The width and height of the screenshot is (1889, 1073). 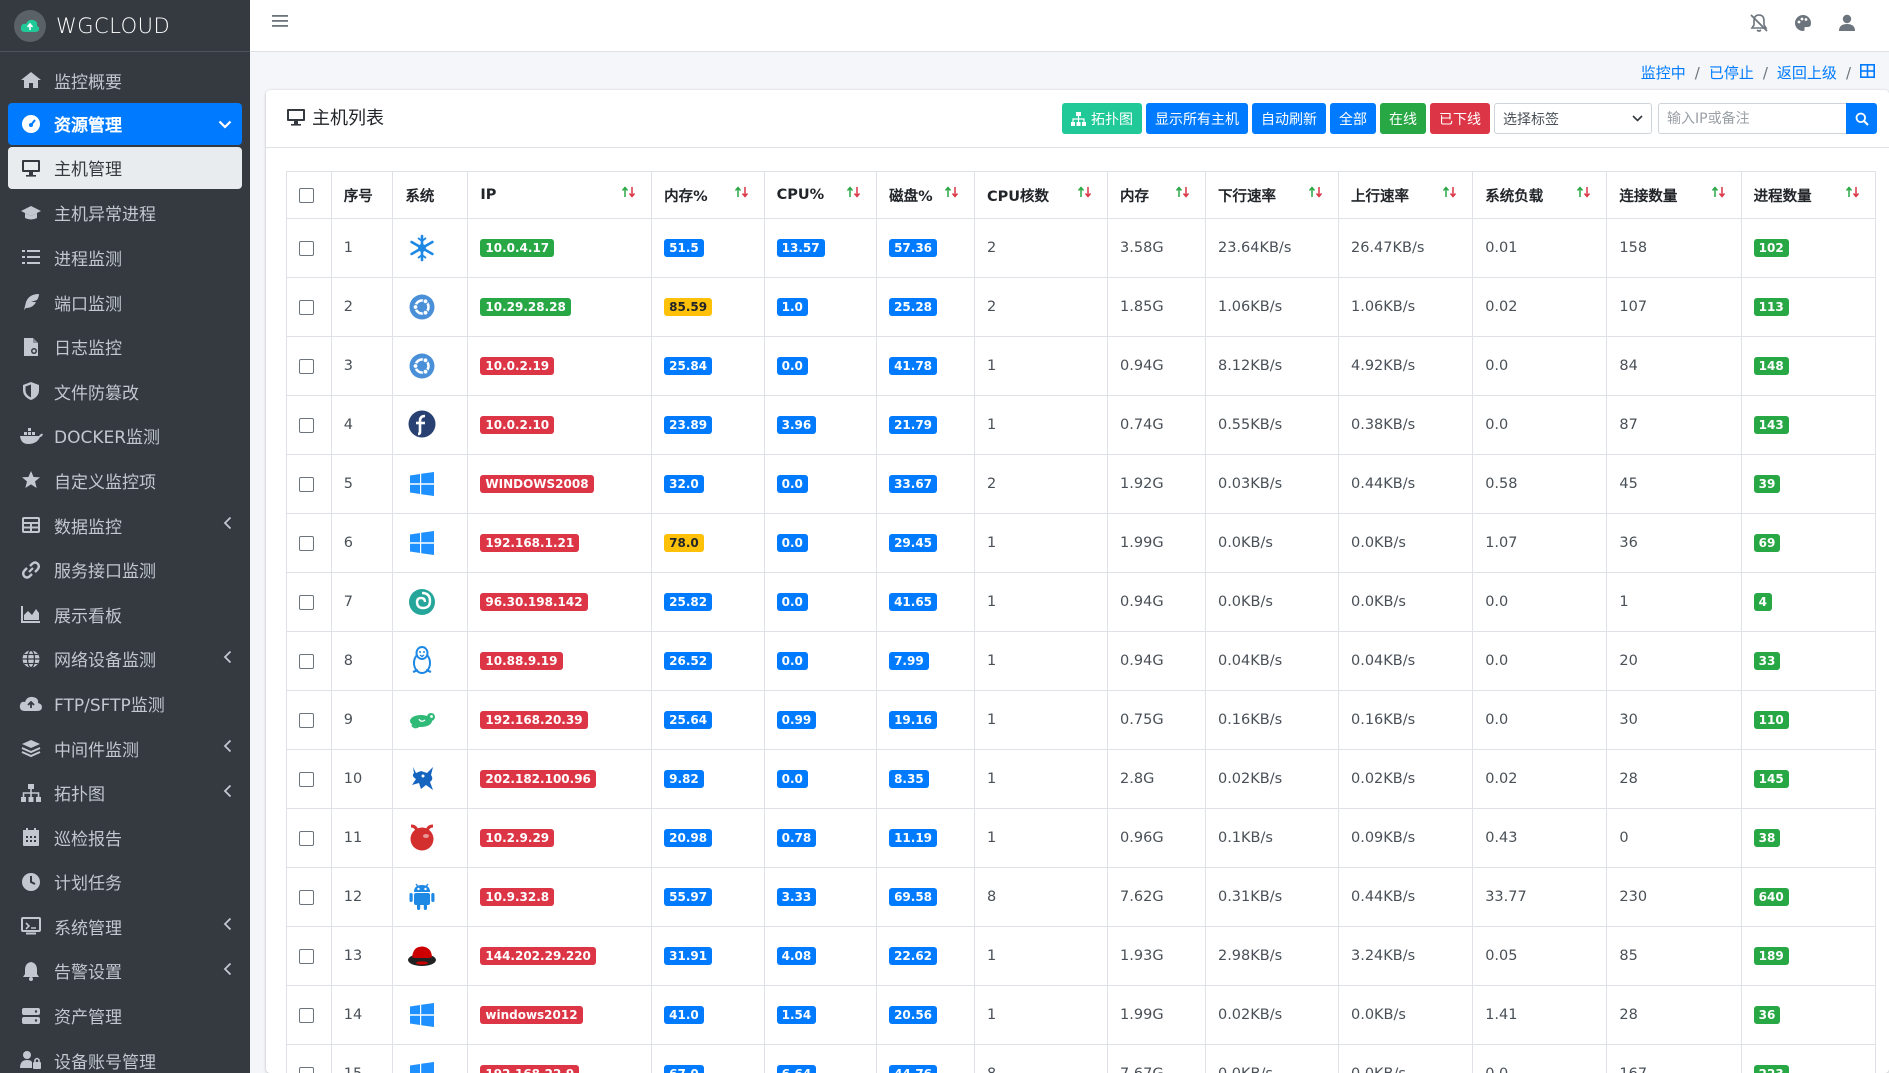 What do you see at coordinates (1540, 195) in the screenshot?
I see `column-header: 系统负载` at bounding box center [1540, 195].